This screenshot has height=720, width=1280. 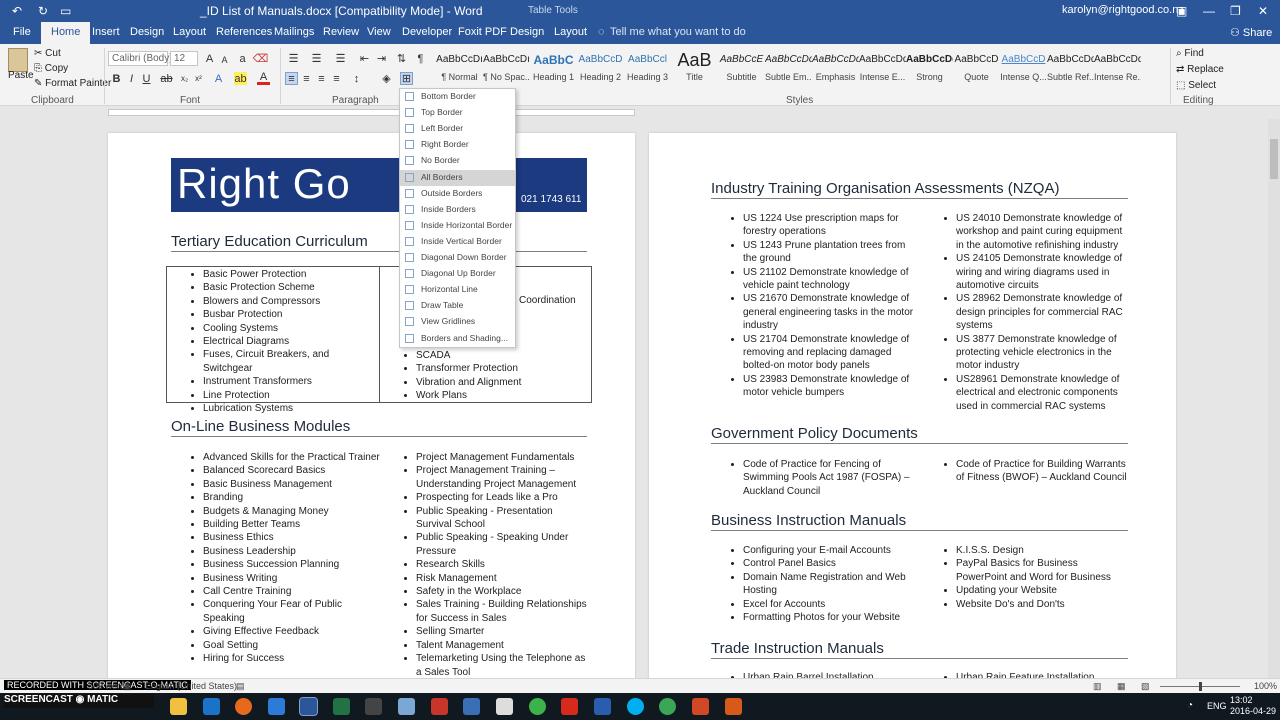 What do you see at coordinates (694, 70) in the screenshot?
I see `style-item: AaB Title` at bounding box center [694, 70].